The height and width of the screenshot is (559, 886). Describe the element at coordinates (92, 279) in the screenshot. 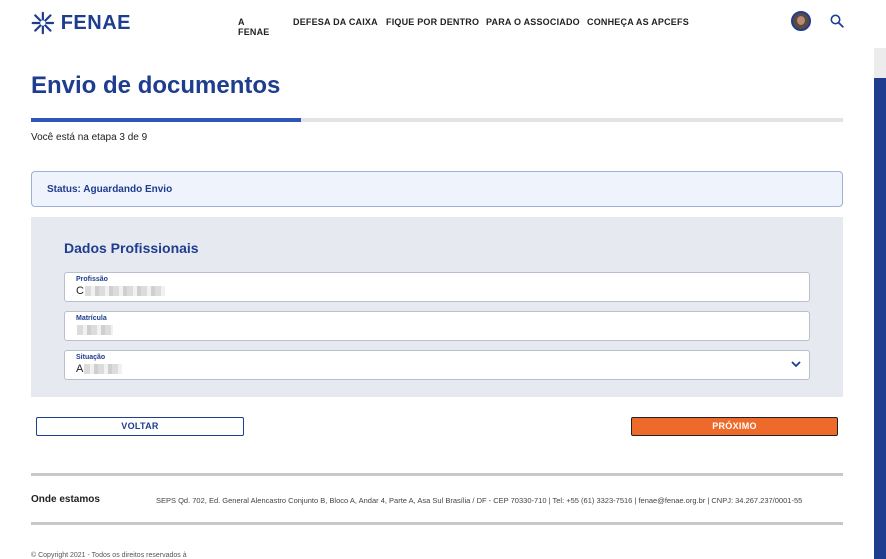

I see `field-label: Profissão` at that location.